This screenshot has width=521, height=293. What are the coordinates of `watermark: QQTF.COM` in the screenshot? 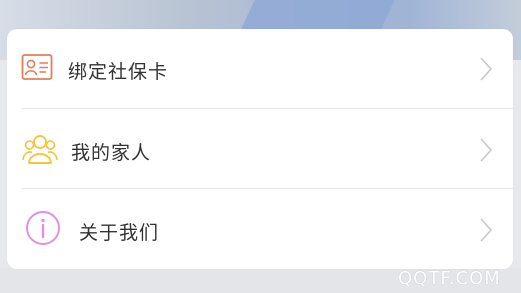 It's located at (449, 278).